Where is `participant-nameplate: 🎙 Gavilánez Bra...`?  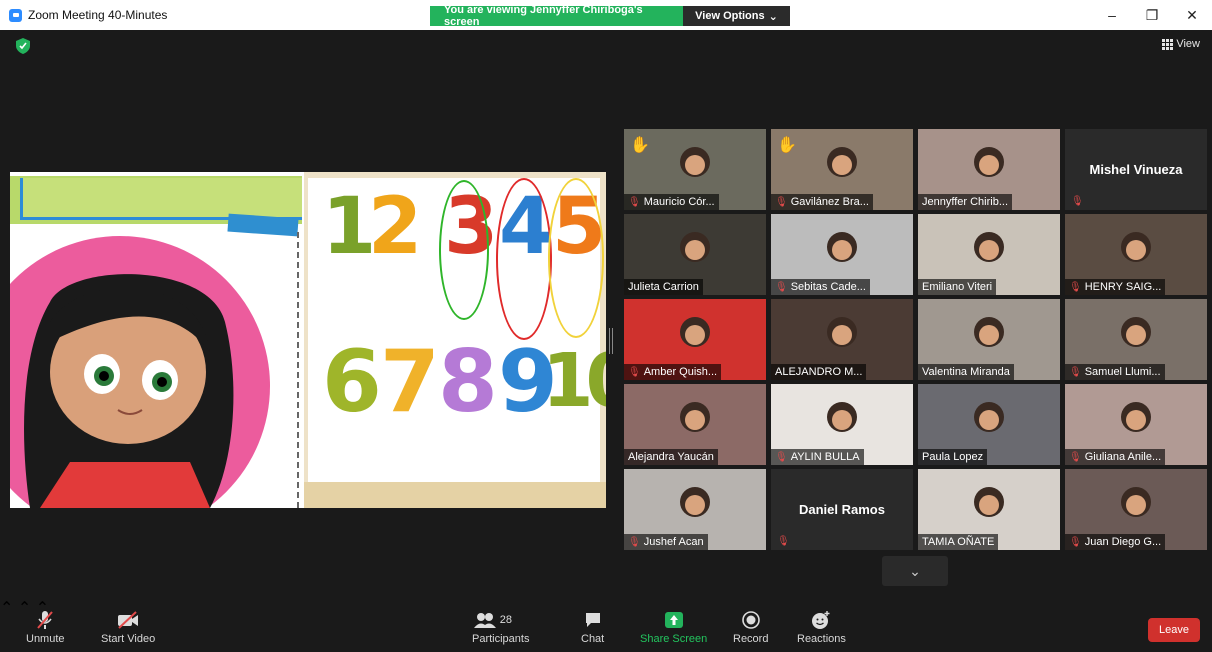
participant-nameplate: 🎙 Gavilánez Bra... is located at coordinates (822, 202).